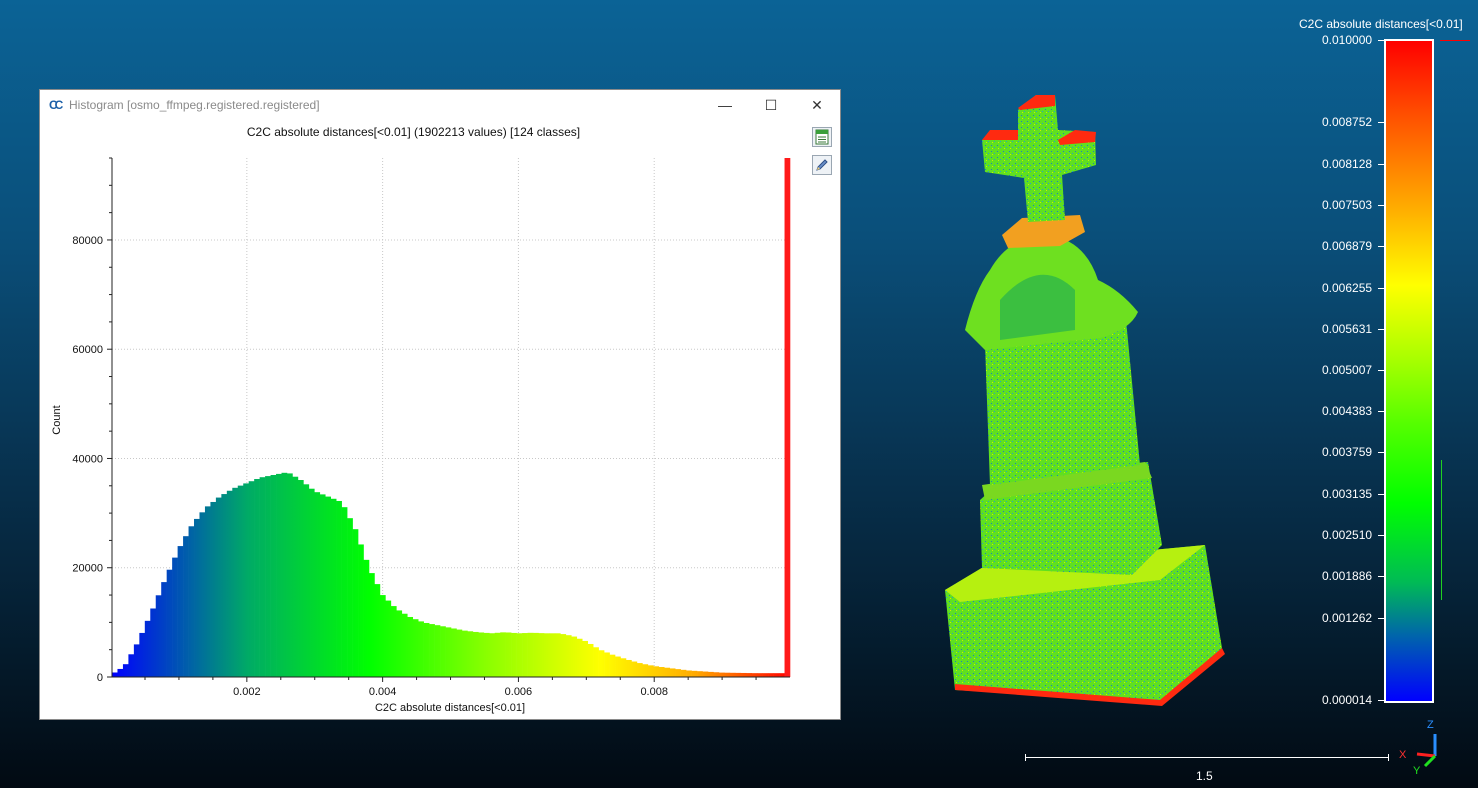 Image resolution: width=1478 pixels, height=788 pixels. I want to click on x-tick-label: 0.008, so click(654, 692).